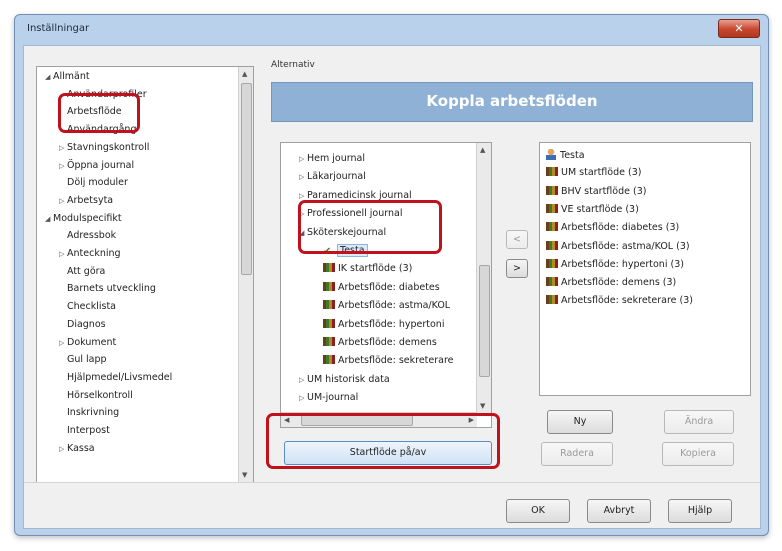  I want to click on workflow-list-item: VE startflöde (3), so click(592, 209).